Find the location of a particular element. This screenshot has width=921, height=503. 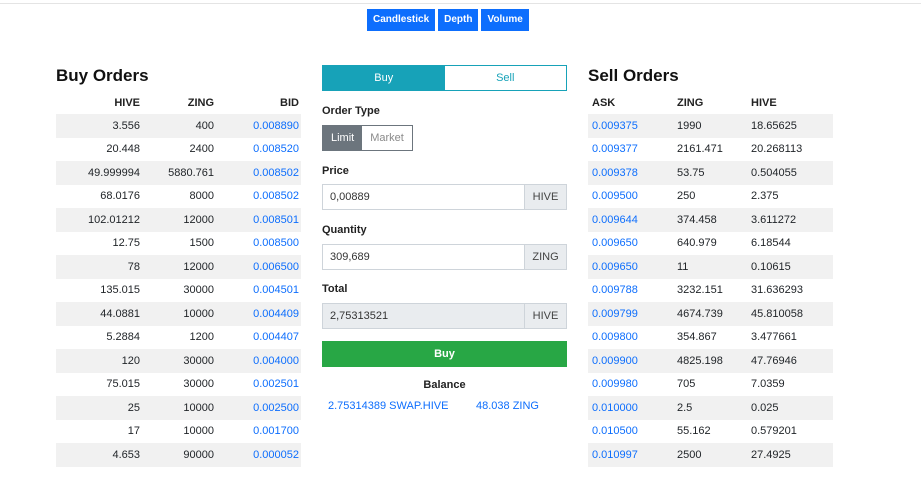

buy-order-cell-bid: 0.004407 is located at coordinates (258, 337).